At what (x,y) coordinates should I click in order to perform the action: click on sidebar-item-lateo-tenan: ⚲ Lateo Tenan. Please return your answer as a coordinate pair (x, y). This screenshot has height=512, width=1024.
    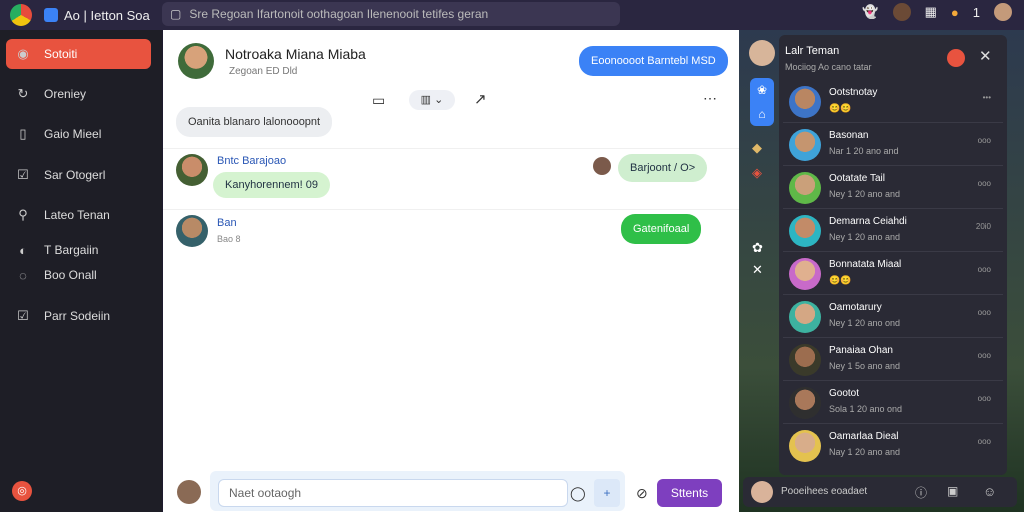
    Looking at the image, I should click on (78, 215).